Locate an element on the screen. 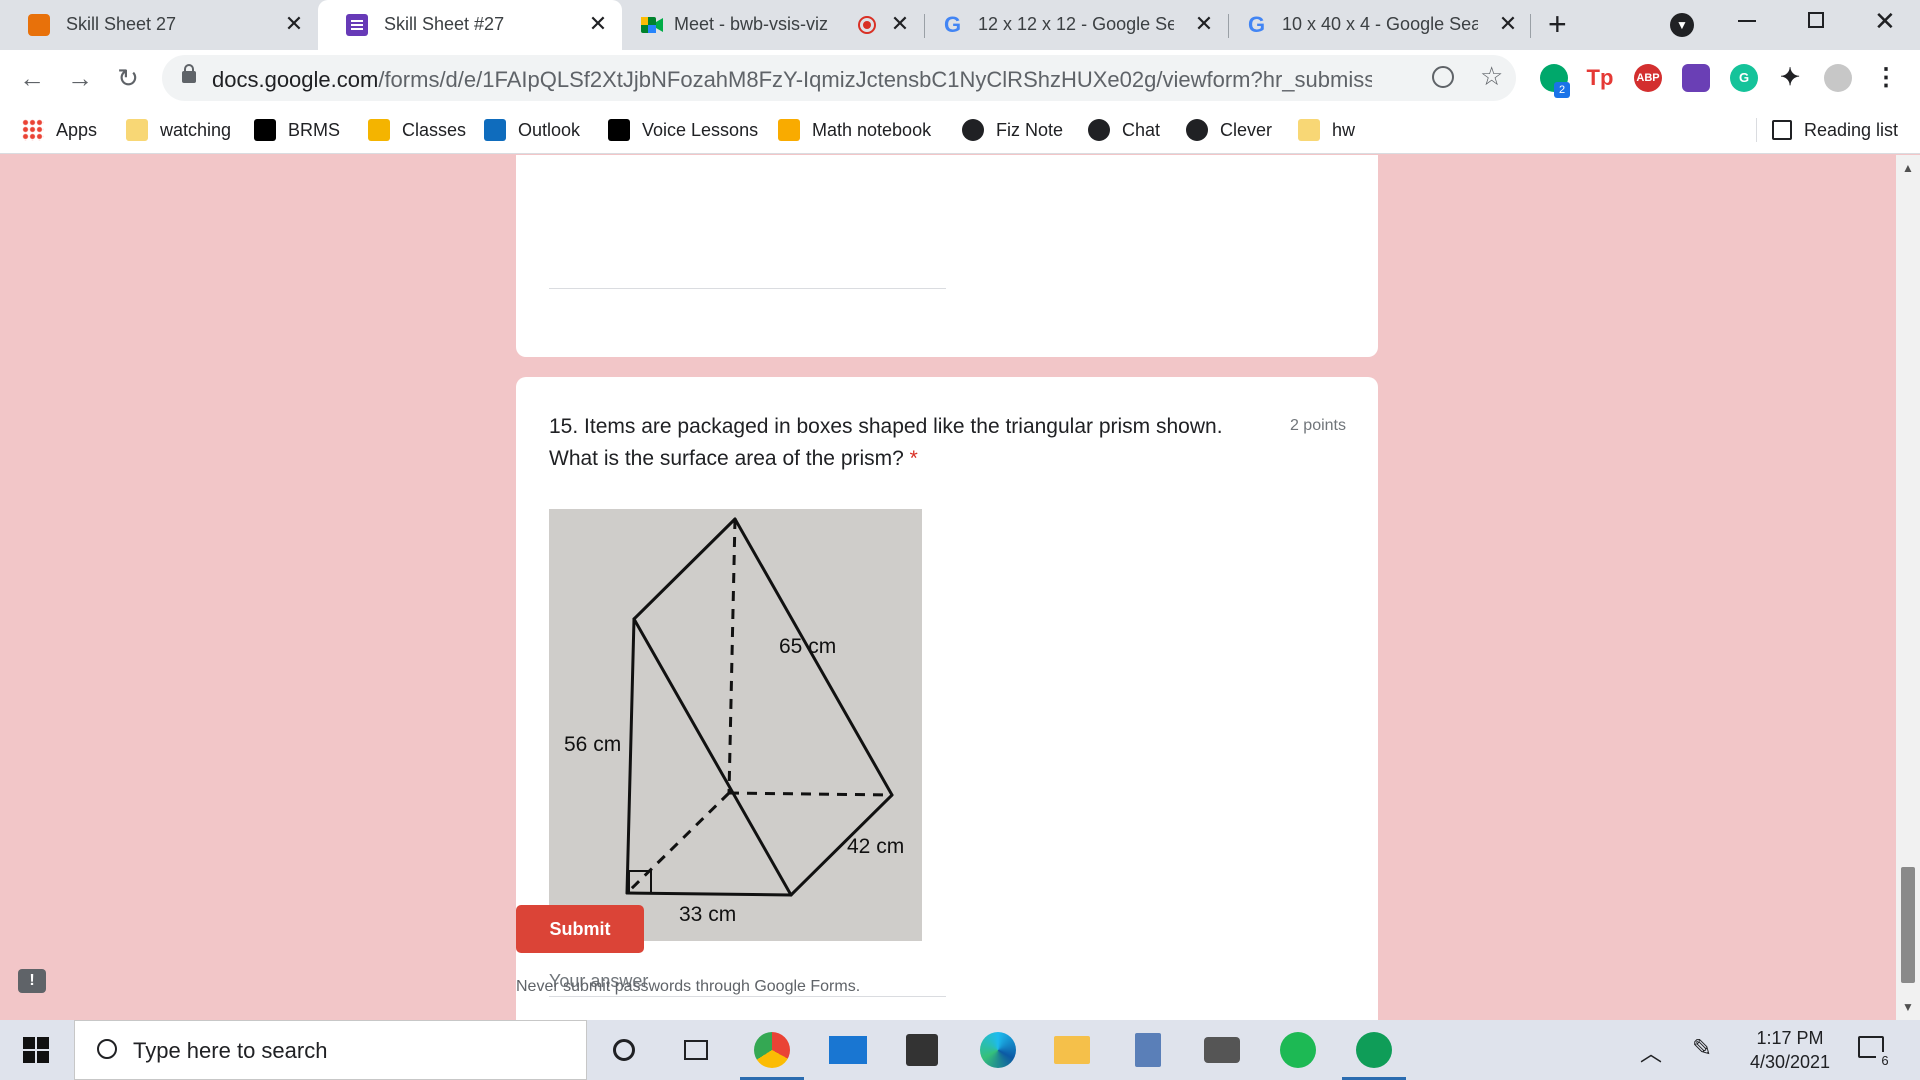 The image size is (1920, 1080). bookmark-label: Clever is located at coordinates (1246, 129).